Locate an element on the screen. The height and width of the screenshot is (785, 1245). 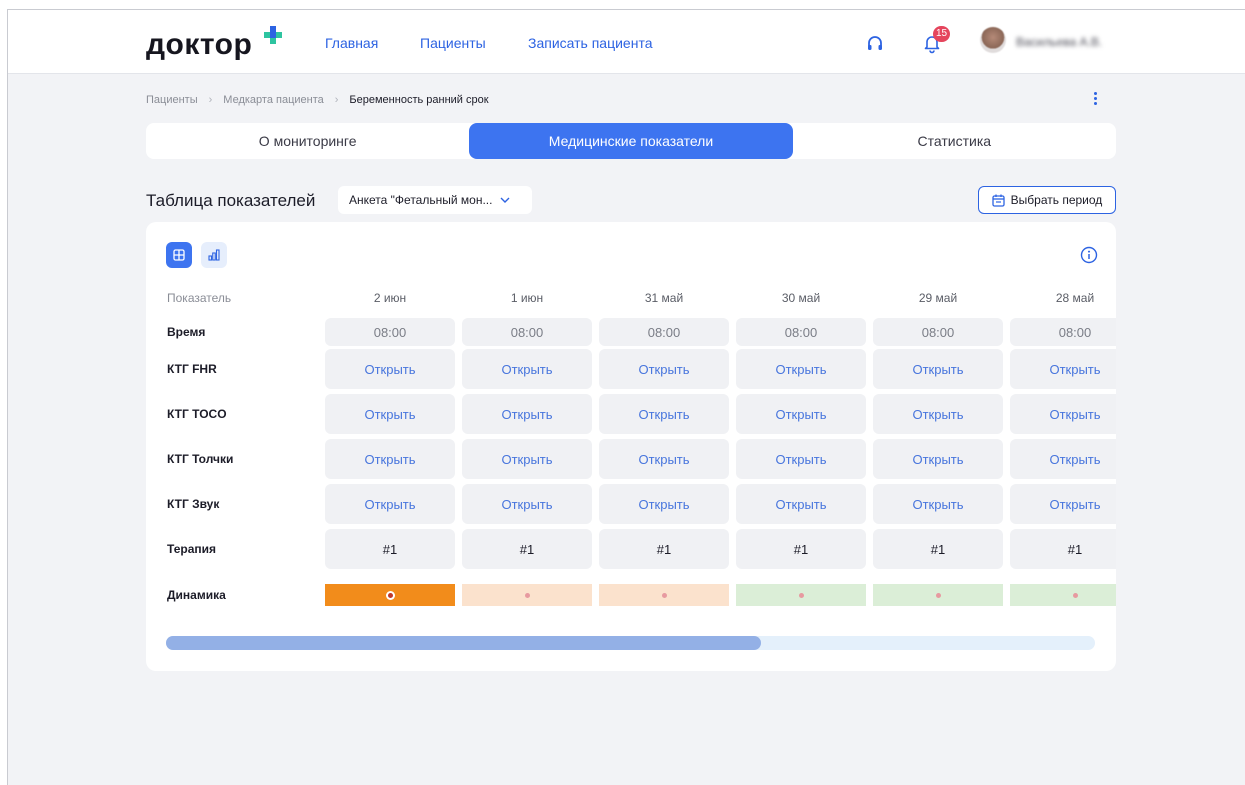
table-view-button is located at coordinates (179, 255).